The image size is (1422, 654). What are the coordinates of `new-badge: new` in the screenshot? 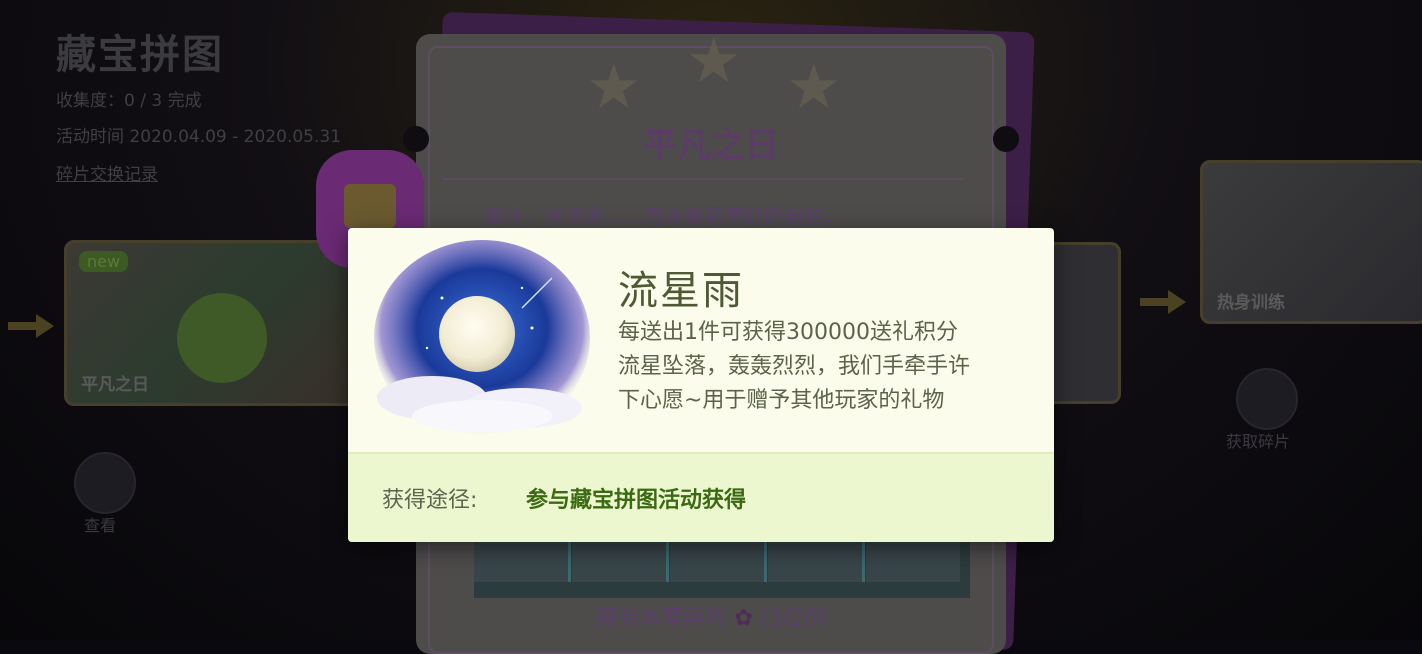 It's located at (104, 261).